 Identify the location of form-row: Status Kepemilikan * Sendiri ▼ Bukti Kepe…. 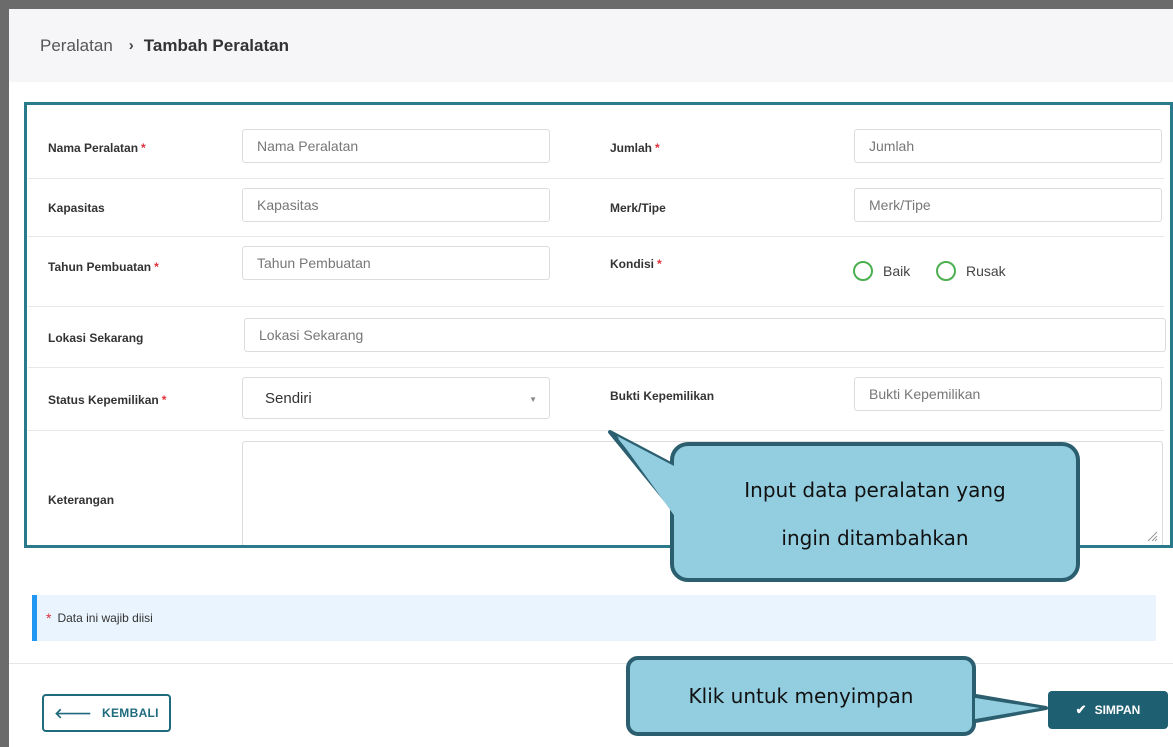
(596, 399).